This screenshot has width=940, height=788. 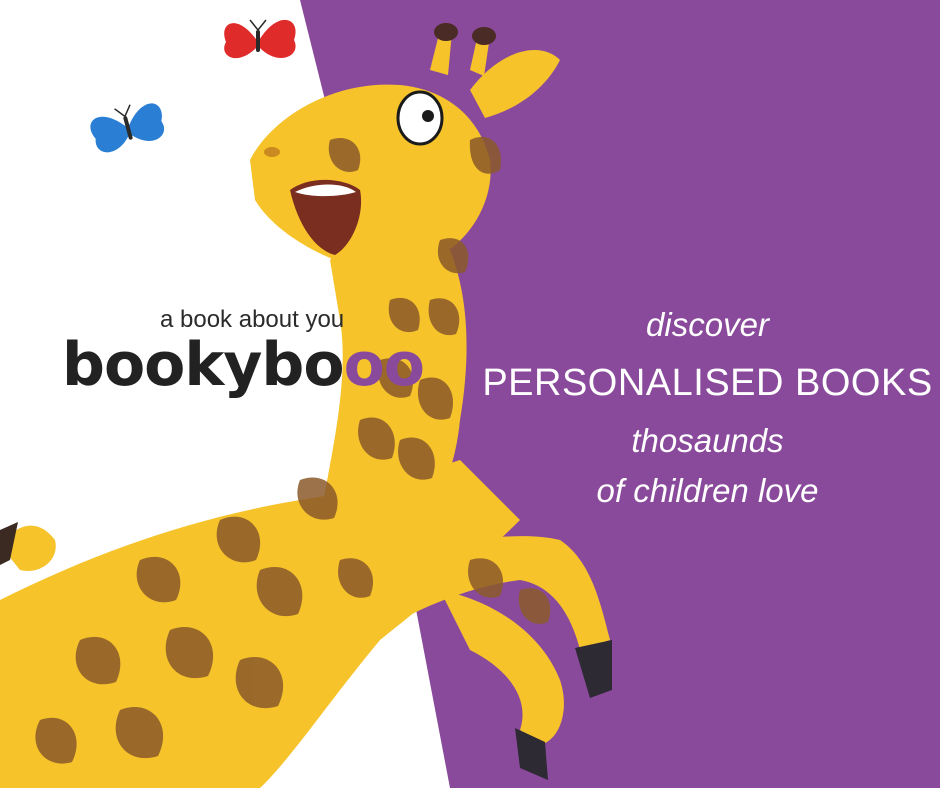 I want to click on brand-logo-tail: bo, so click(x=302, y=365).